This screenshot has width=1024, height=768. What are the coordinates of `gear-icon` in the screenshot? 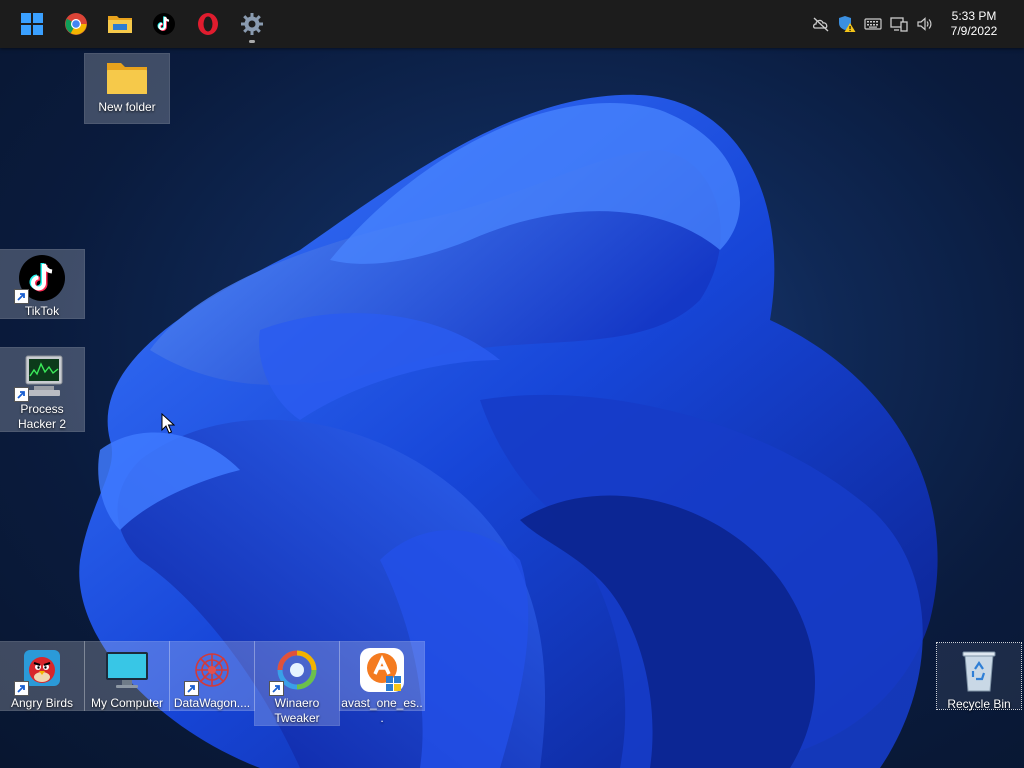 It's located at (252, 24).